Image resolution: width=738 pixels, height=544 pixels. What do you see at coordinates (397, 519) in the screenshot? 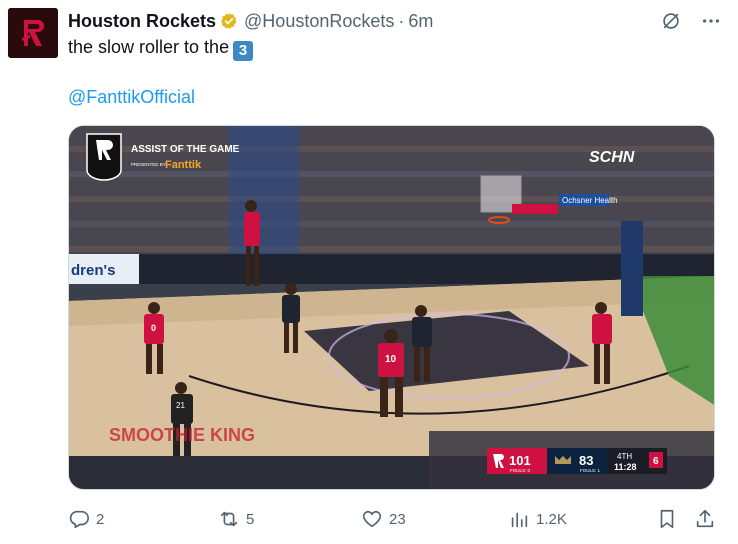
I see `like-count: 23` at bounding box center [397, 519].